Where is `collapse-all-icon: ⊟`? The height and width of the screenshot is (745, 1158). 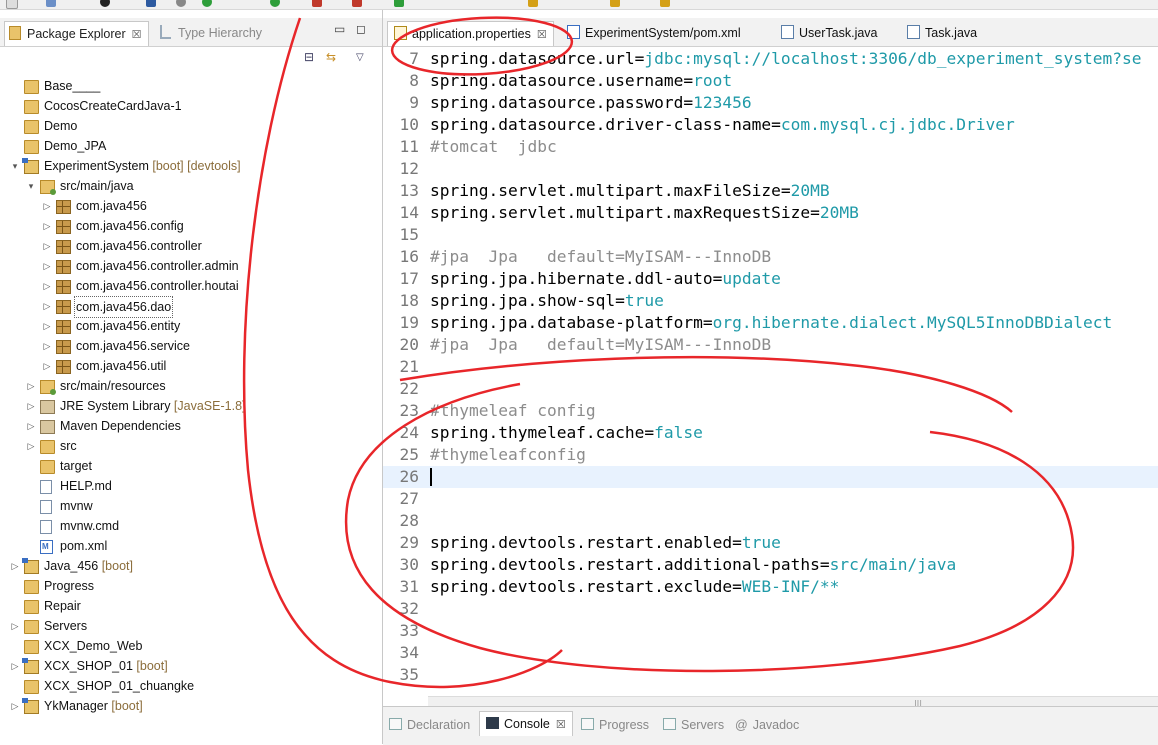 collapse-all-icon: ⊟ is located at coordinates (309, 60).